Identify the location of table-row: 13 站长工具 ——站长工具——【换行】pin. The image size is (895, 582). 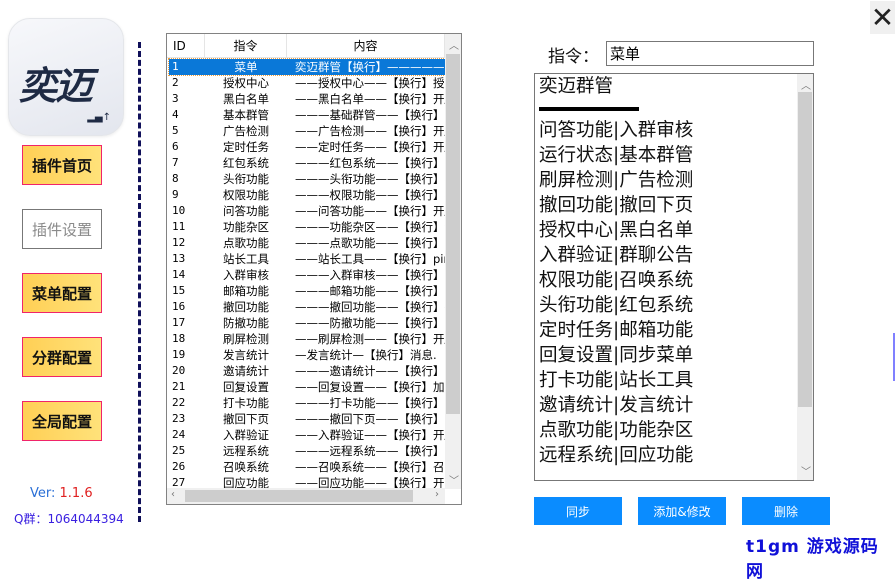
(307, 259).